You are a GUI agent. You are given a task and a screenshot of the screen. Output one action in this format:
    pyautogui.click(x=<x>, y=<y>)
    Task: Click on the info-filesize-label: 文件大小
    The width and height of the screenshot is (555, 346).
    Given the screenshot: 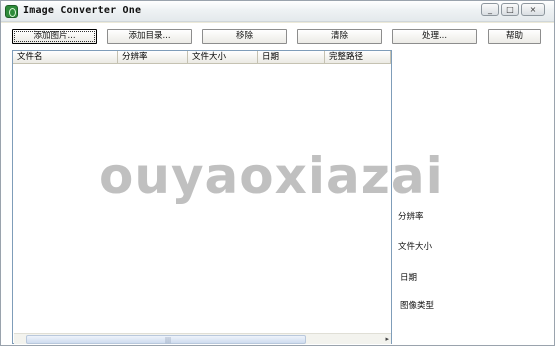 What is the action you would take?
    pyautogui.click(x=415, y=247)
    